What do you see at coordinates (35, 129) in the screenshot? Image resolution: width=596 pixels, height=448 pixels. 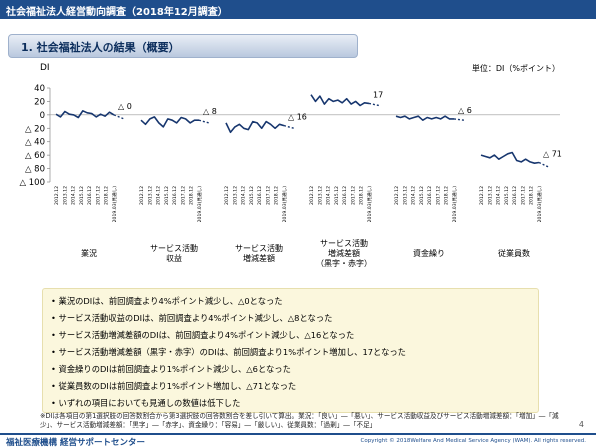 I see `y-tick-label: △ 20` at bounding box center [35, 129].